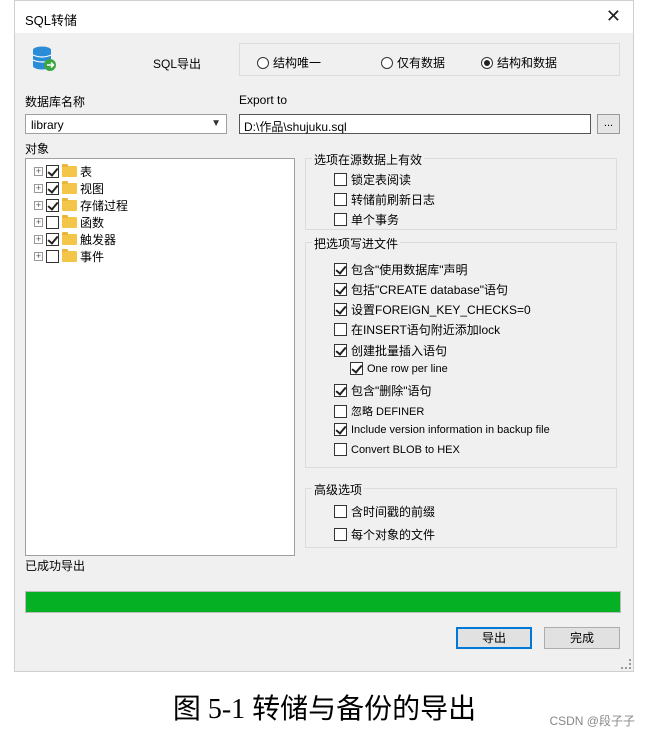  What do you see at coordinates (415, 124) in the screenshot?
I see `export-path-field: D:\作品\shujuku.sql` at bounding box center [415, 124].